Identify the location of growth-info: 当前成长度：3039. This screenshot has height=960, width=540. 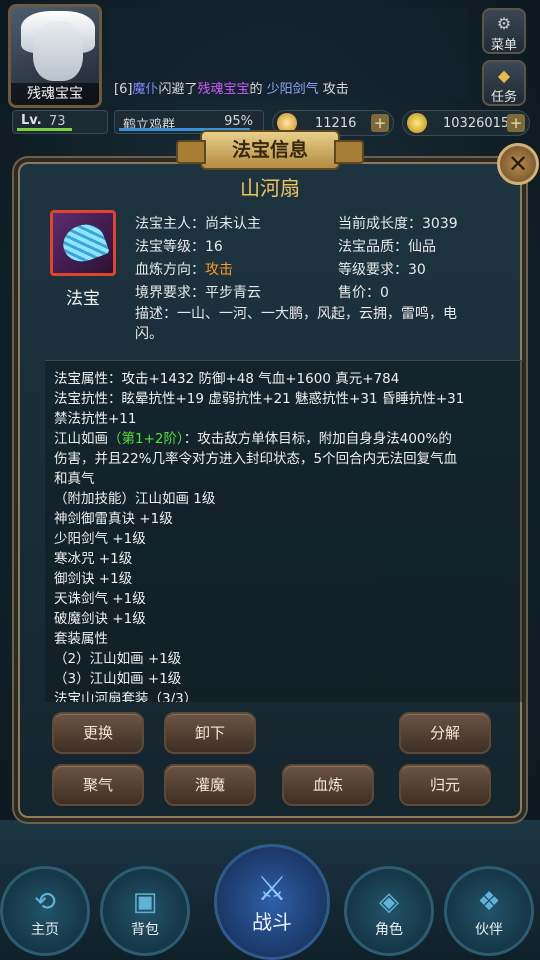
(398, 223).